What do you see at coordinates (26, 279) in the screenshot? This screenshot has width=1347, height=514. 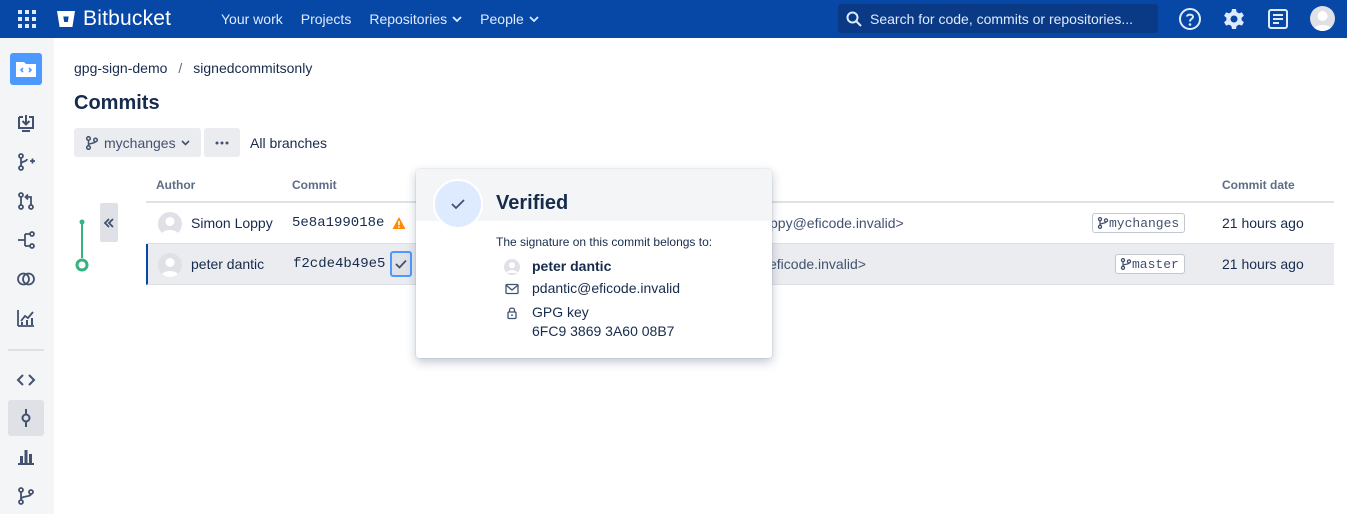 I see `compare-icon` at bounding box center [26, 279].